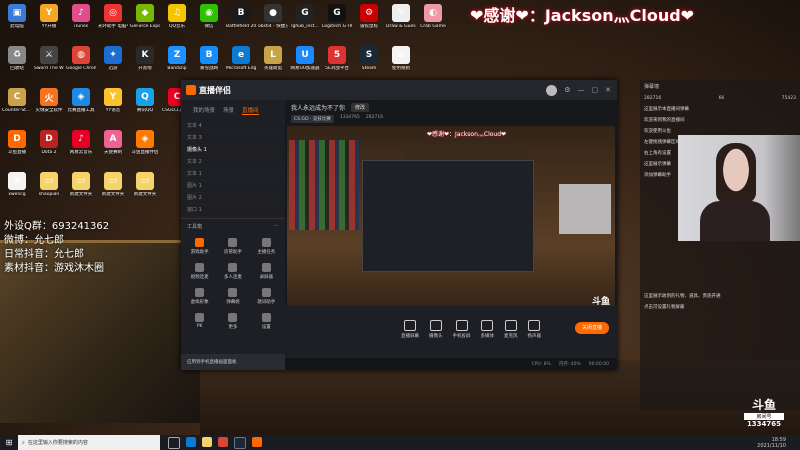 The width and height of the screenshot is (800, 450). I want to click on desktop-icon: D 斗鱼直播, so click(17, 142).